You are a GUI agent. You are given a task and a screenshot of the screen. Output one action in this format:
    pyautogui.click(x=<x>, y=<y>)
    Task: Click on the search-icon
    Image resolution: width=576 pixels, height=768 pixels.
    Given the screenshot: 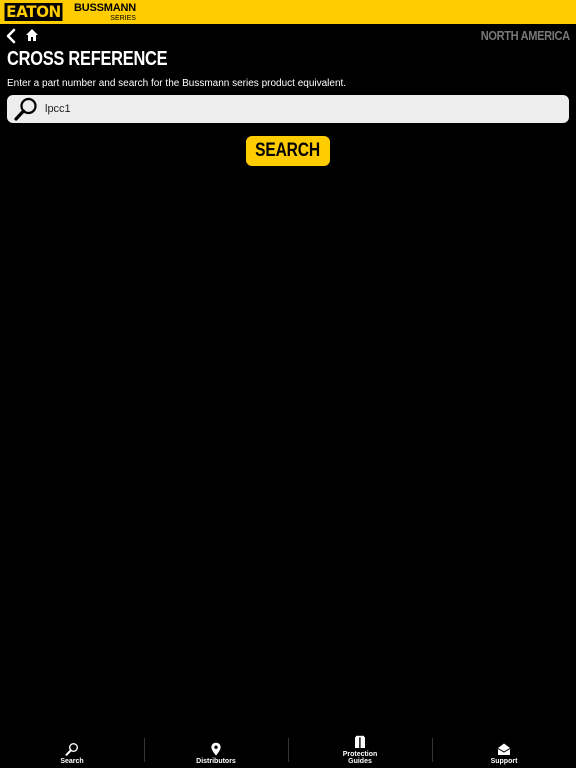 What is the action you would take?
    pyautogui.click(x=71, y=749)
    